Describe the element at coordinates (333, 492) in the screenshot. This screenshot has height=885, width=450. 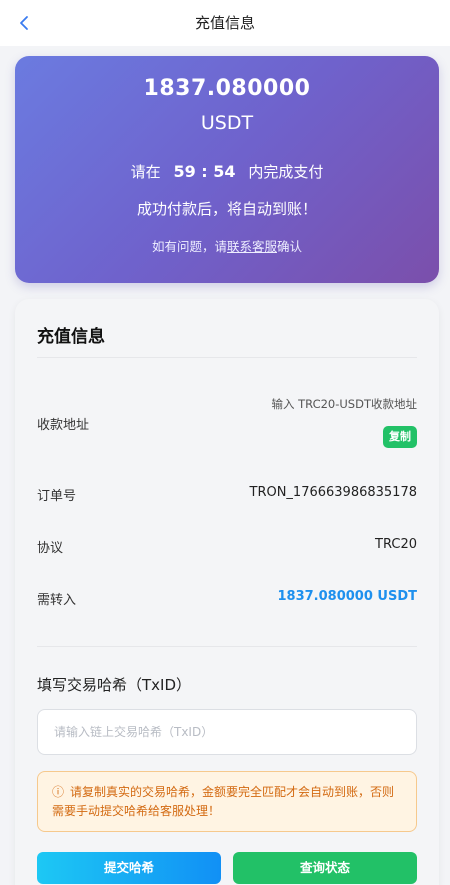
I see `order-number: TRON_176663986835178` at that location.